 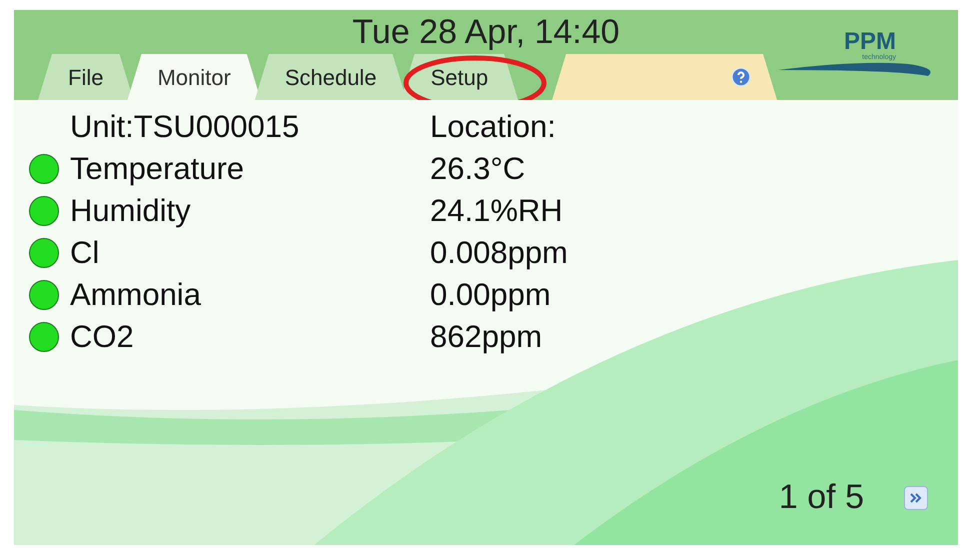 I want to click on reading-name: Ammonia, so click(x=136, y=295).